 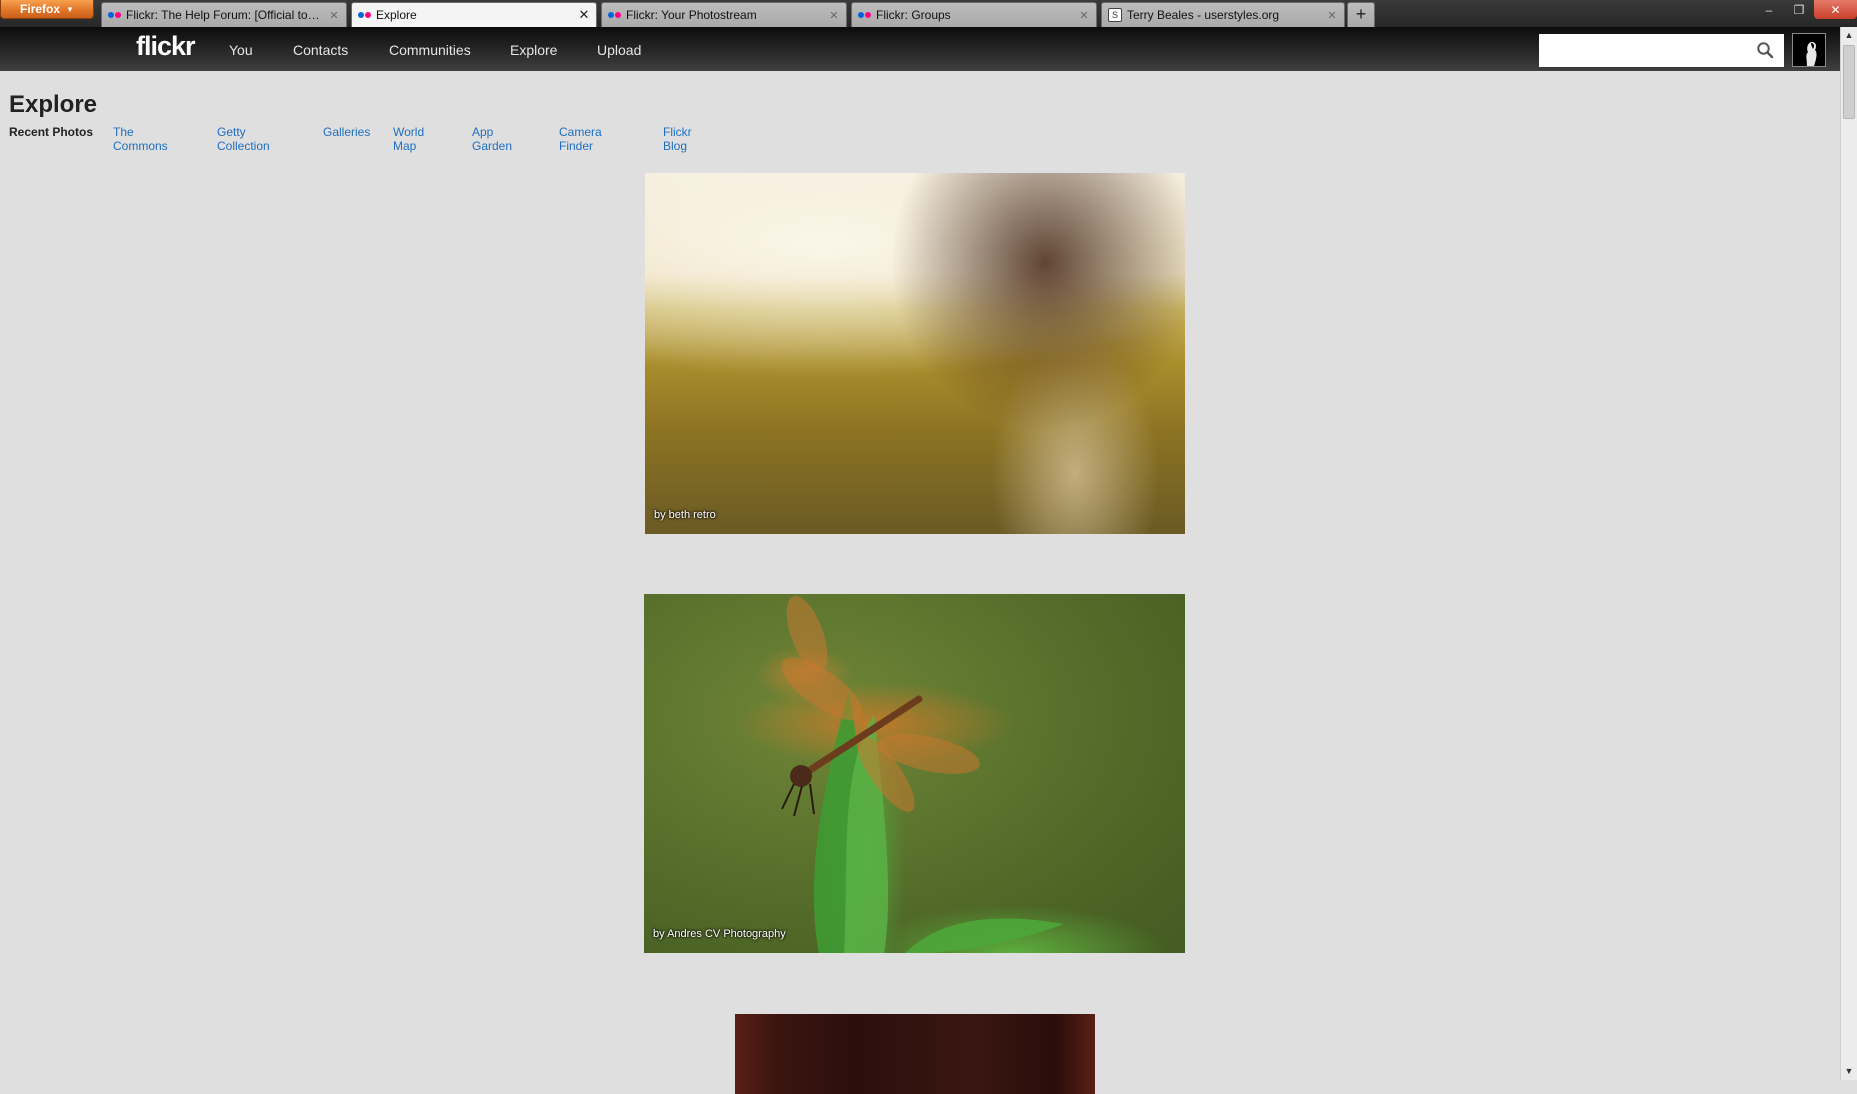 I want to click on photo-credit: by Andres CV Photography, so click(x=719, y=934).